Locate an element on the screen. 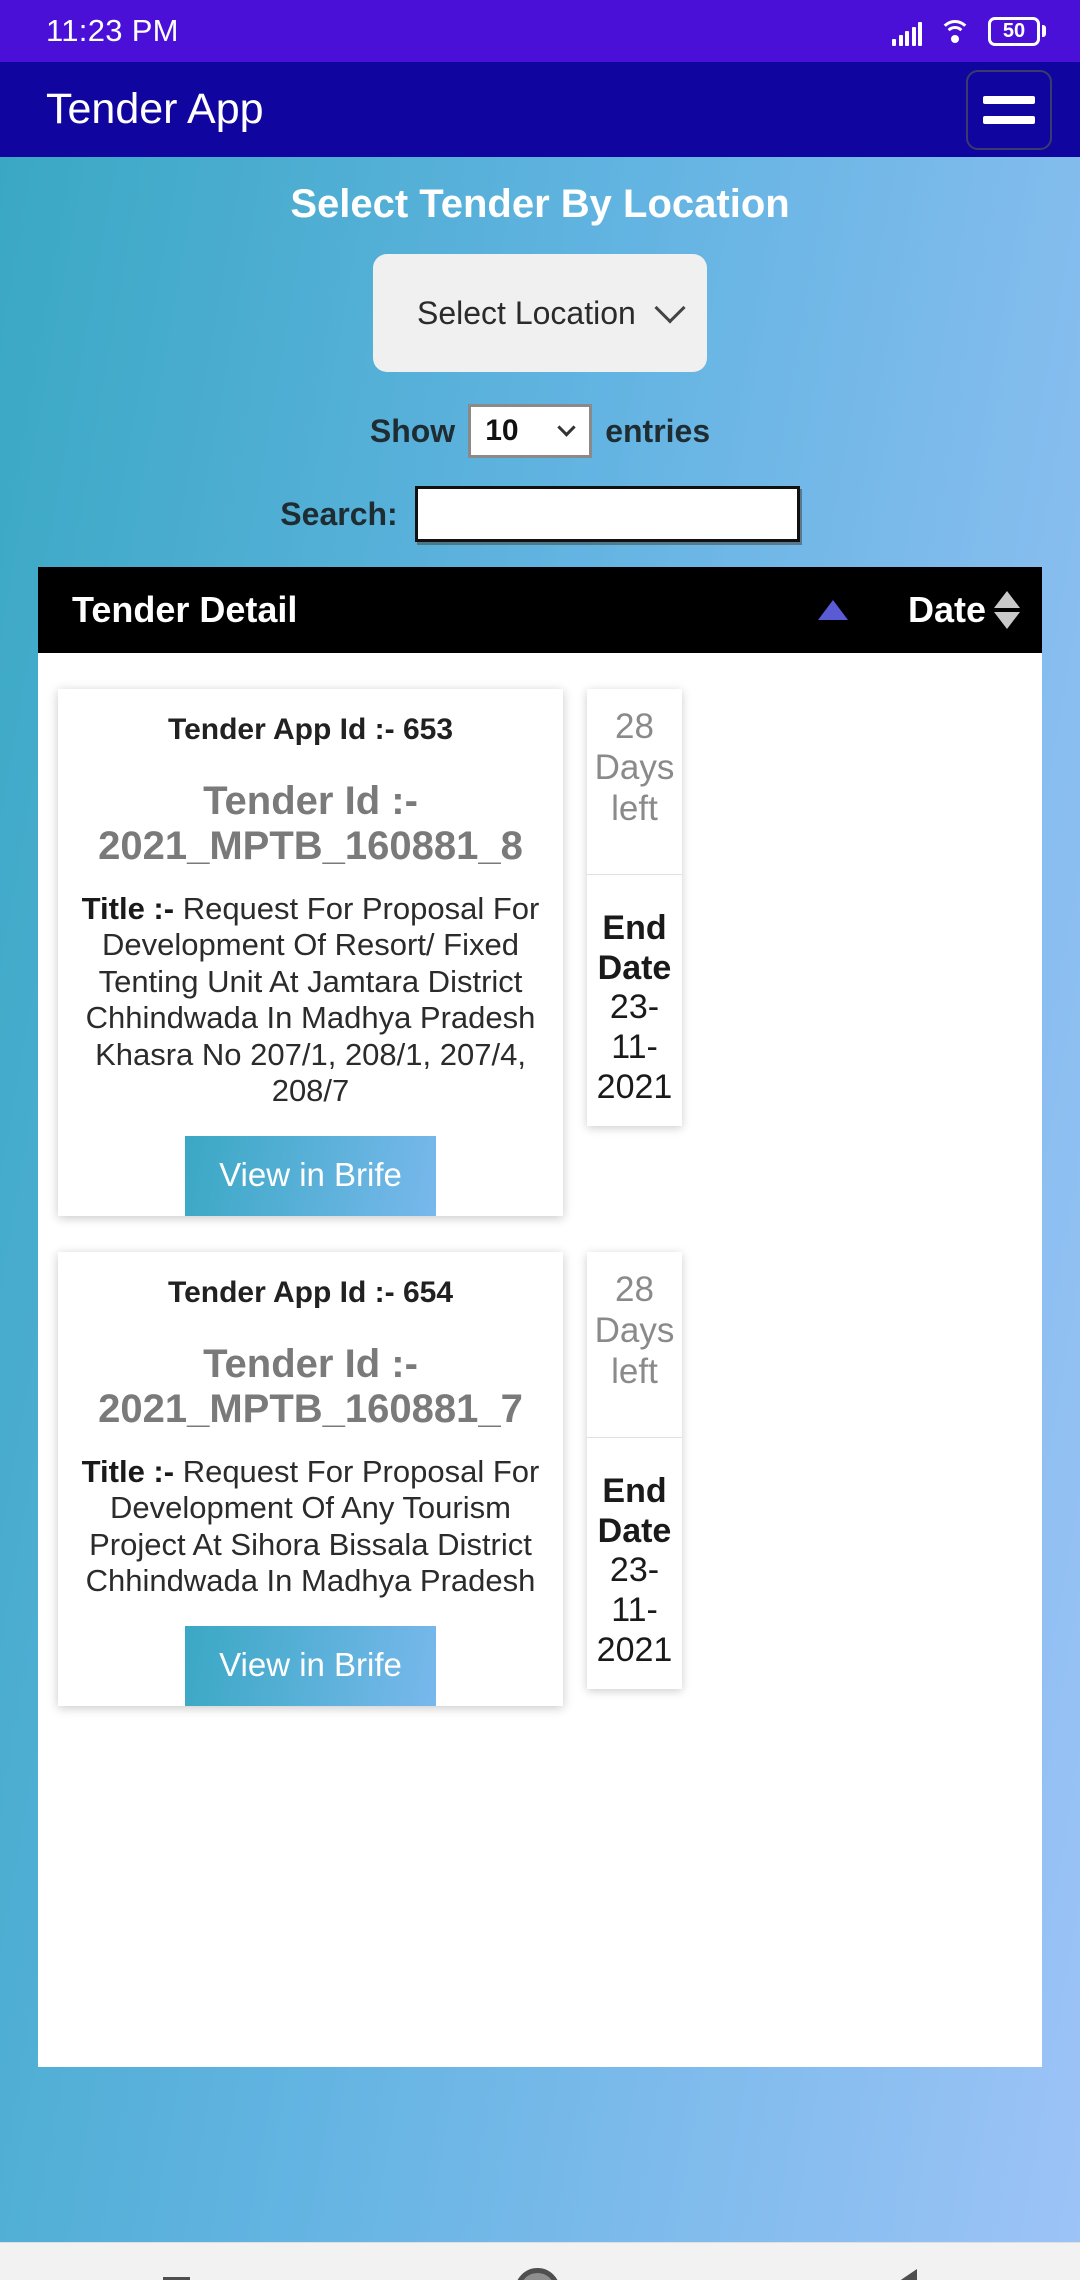  column-header-tender-detail: Tender Detail is located at coordinates (445, 610).